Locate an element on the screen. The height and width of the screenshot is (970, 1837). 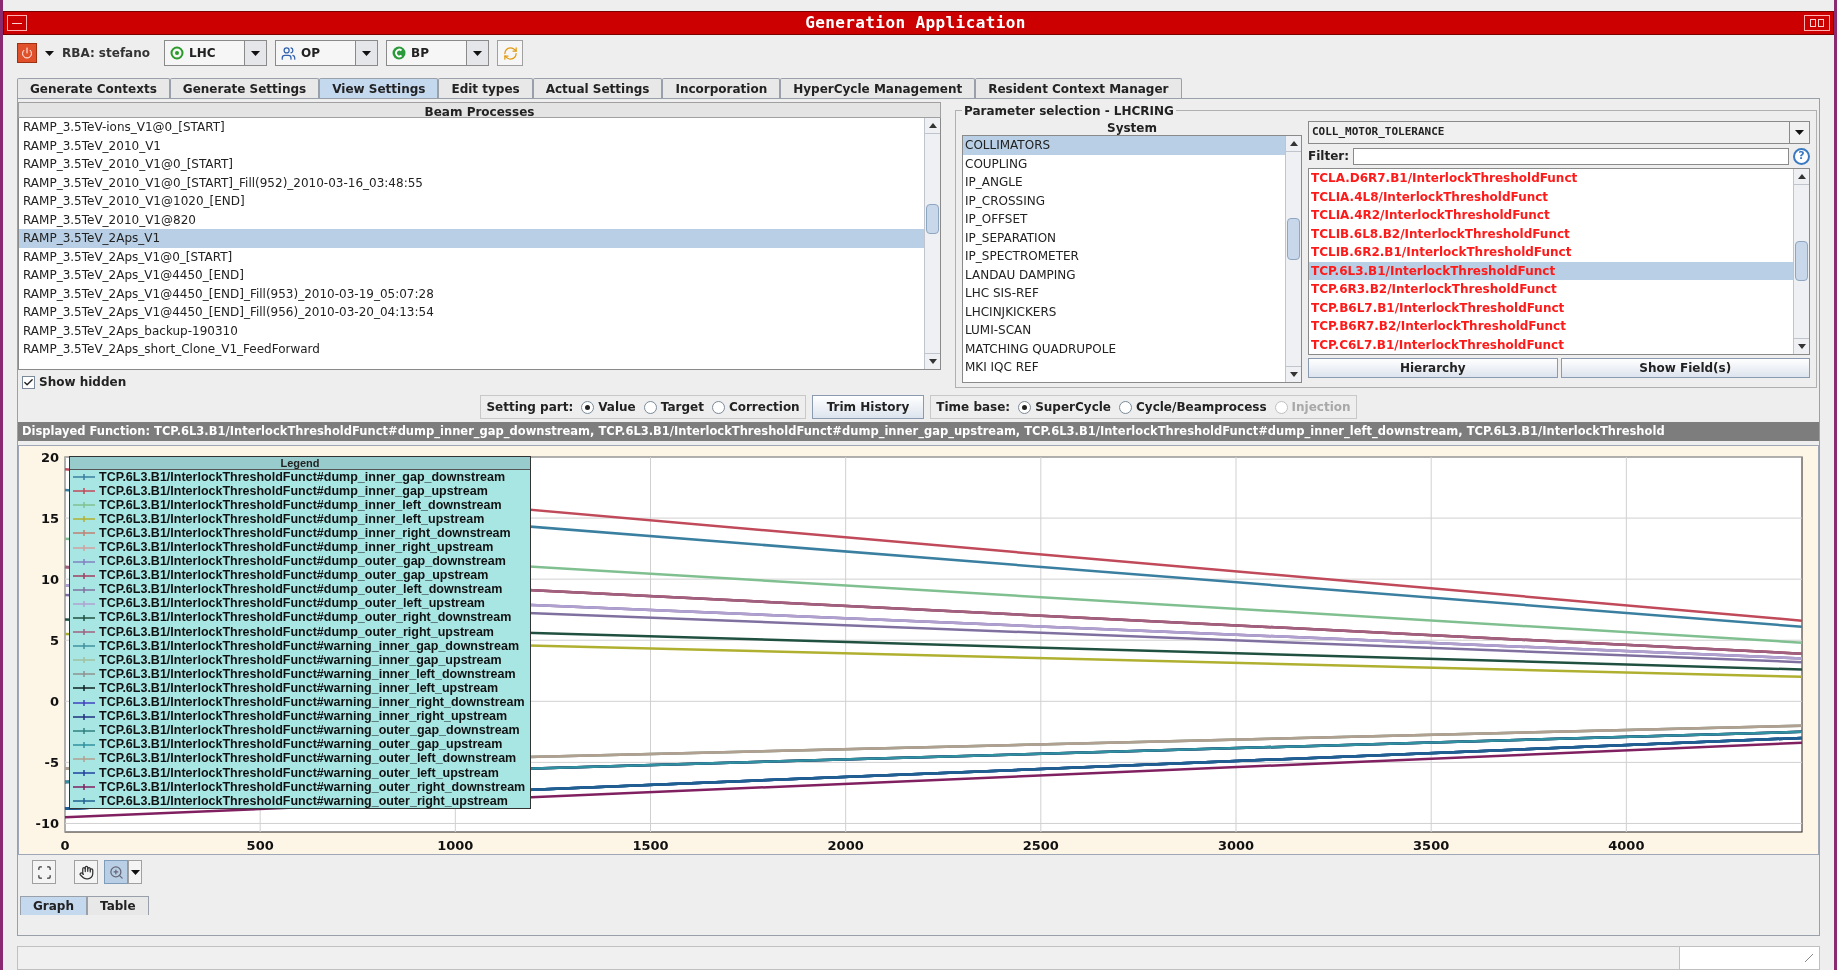
rba-label: RBA: stefano is located at coordinates (106, 53).